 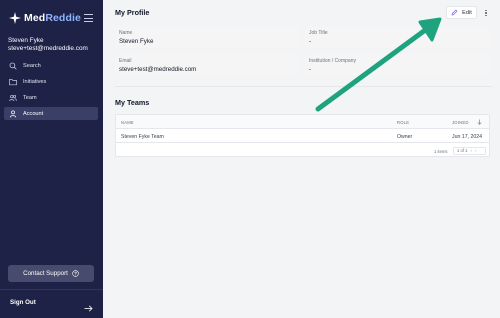 What do you see at coordinates (207, 37) in the screenshot?
I see `field-name: Name Steven Fyke` at bounding box center [207, 37].